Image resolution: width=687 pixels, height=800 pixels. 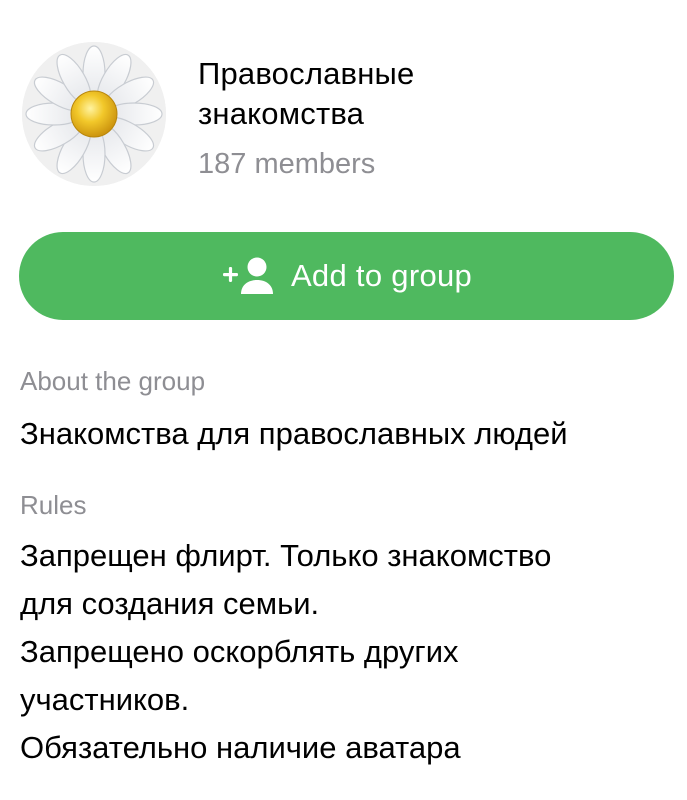 What do you see at coordinates (381, 275) in the screenshot?
I see `add-to-group-label: Add to group` at bounding box center [381, 275].